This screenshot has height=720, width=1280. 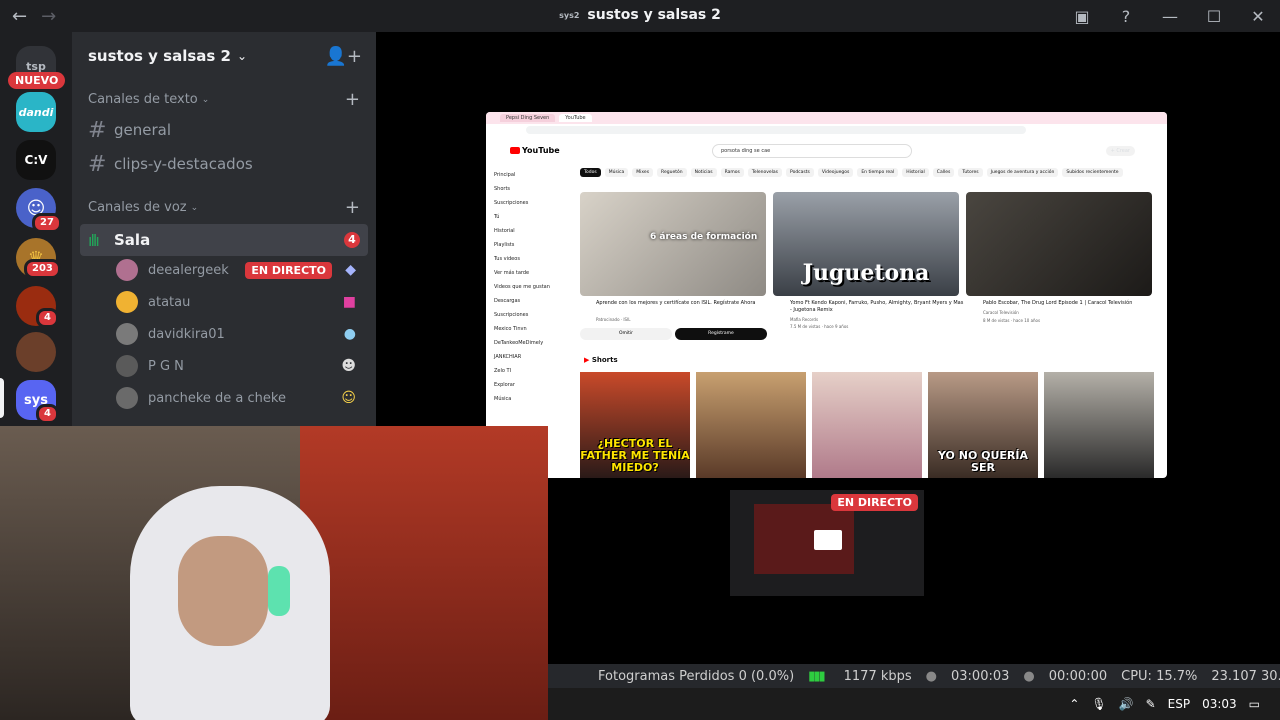 I want to click on chevron-down-icon: ⌄, so click(x=205, y=99).